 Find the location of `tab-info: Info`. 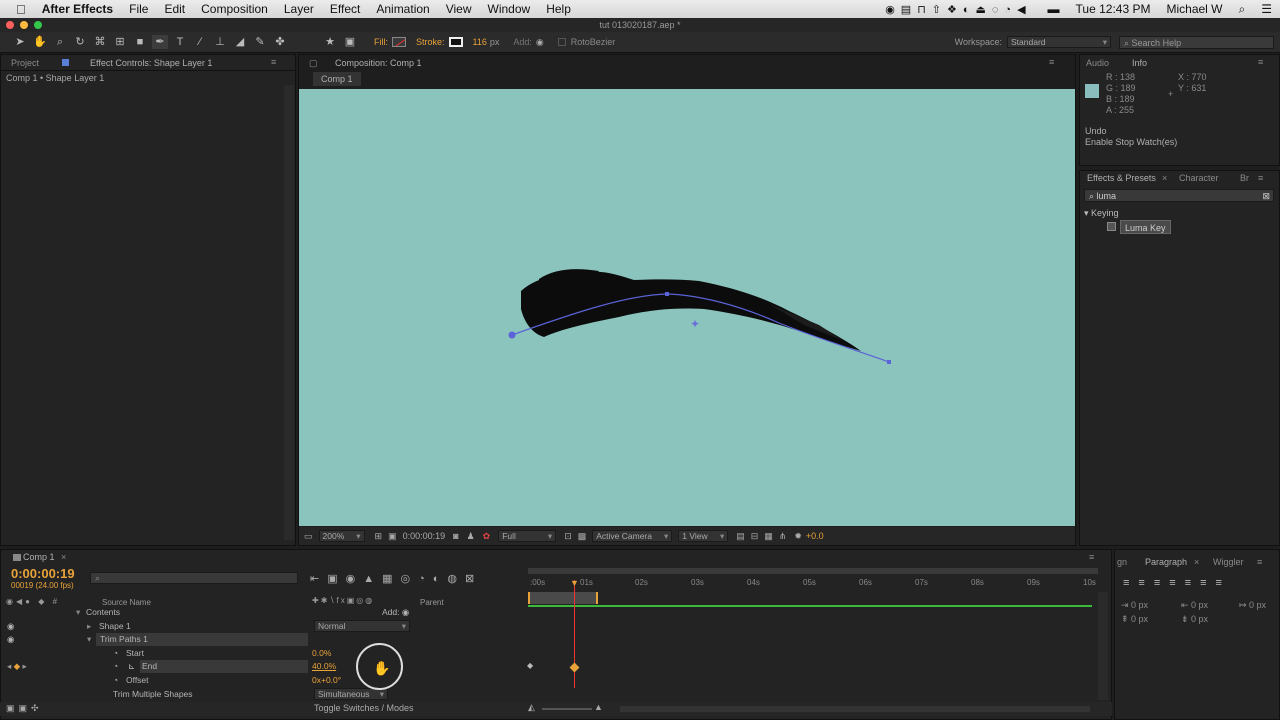

tab-info: Info is located at coordinates (1139, 63).